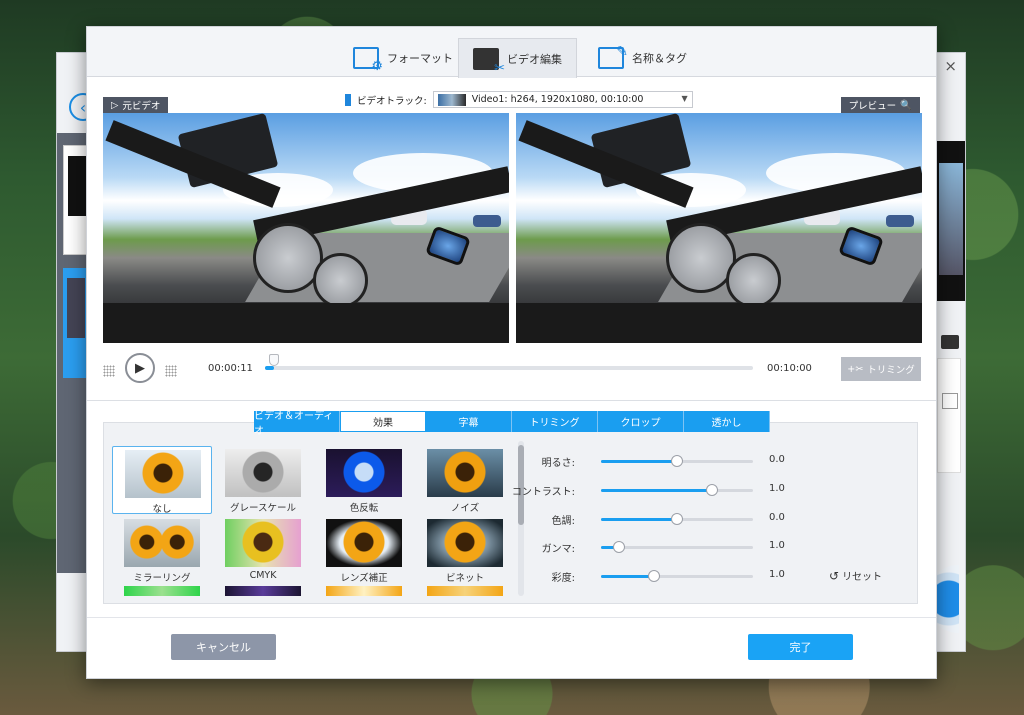 The height and width of the screenshot is (715, 1024). I want to click on name-tag-edit-icon, so click(613, 56).